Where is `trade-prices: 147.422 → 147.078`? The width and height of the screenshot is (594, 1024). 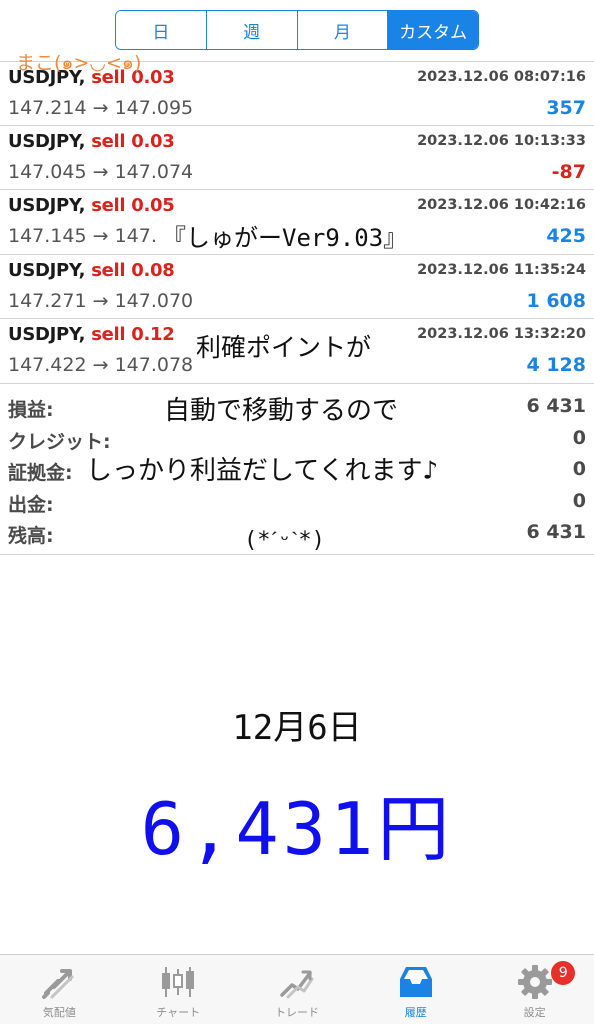
trade-prices: 147.422 → 147.078 is located at coordinates (101, 365).